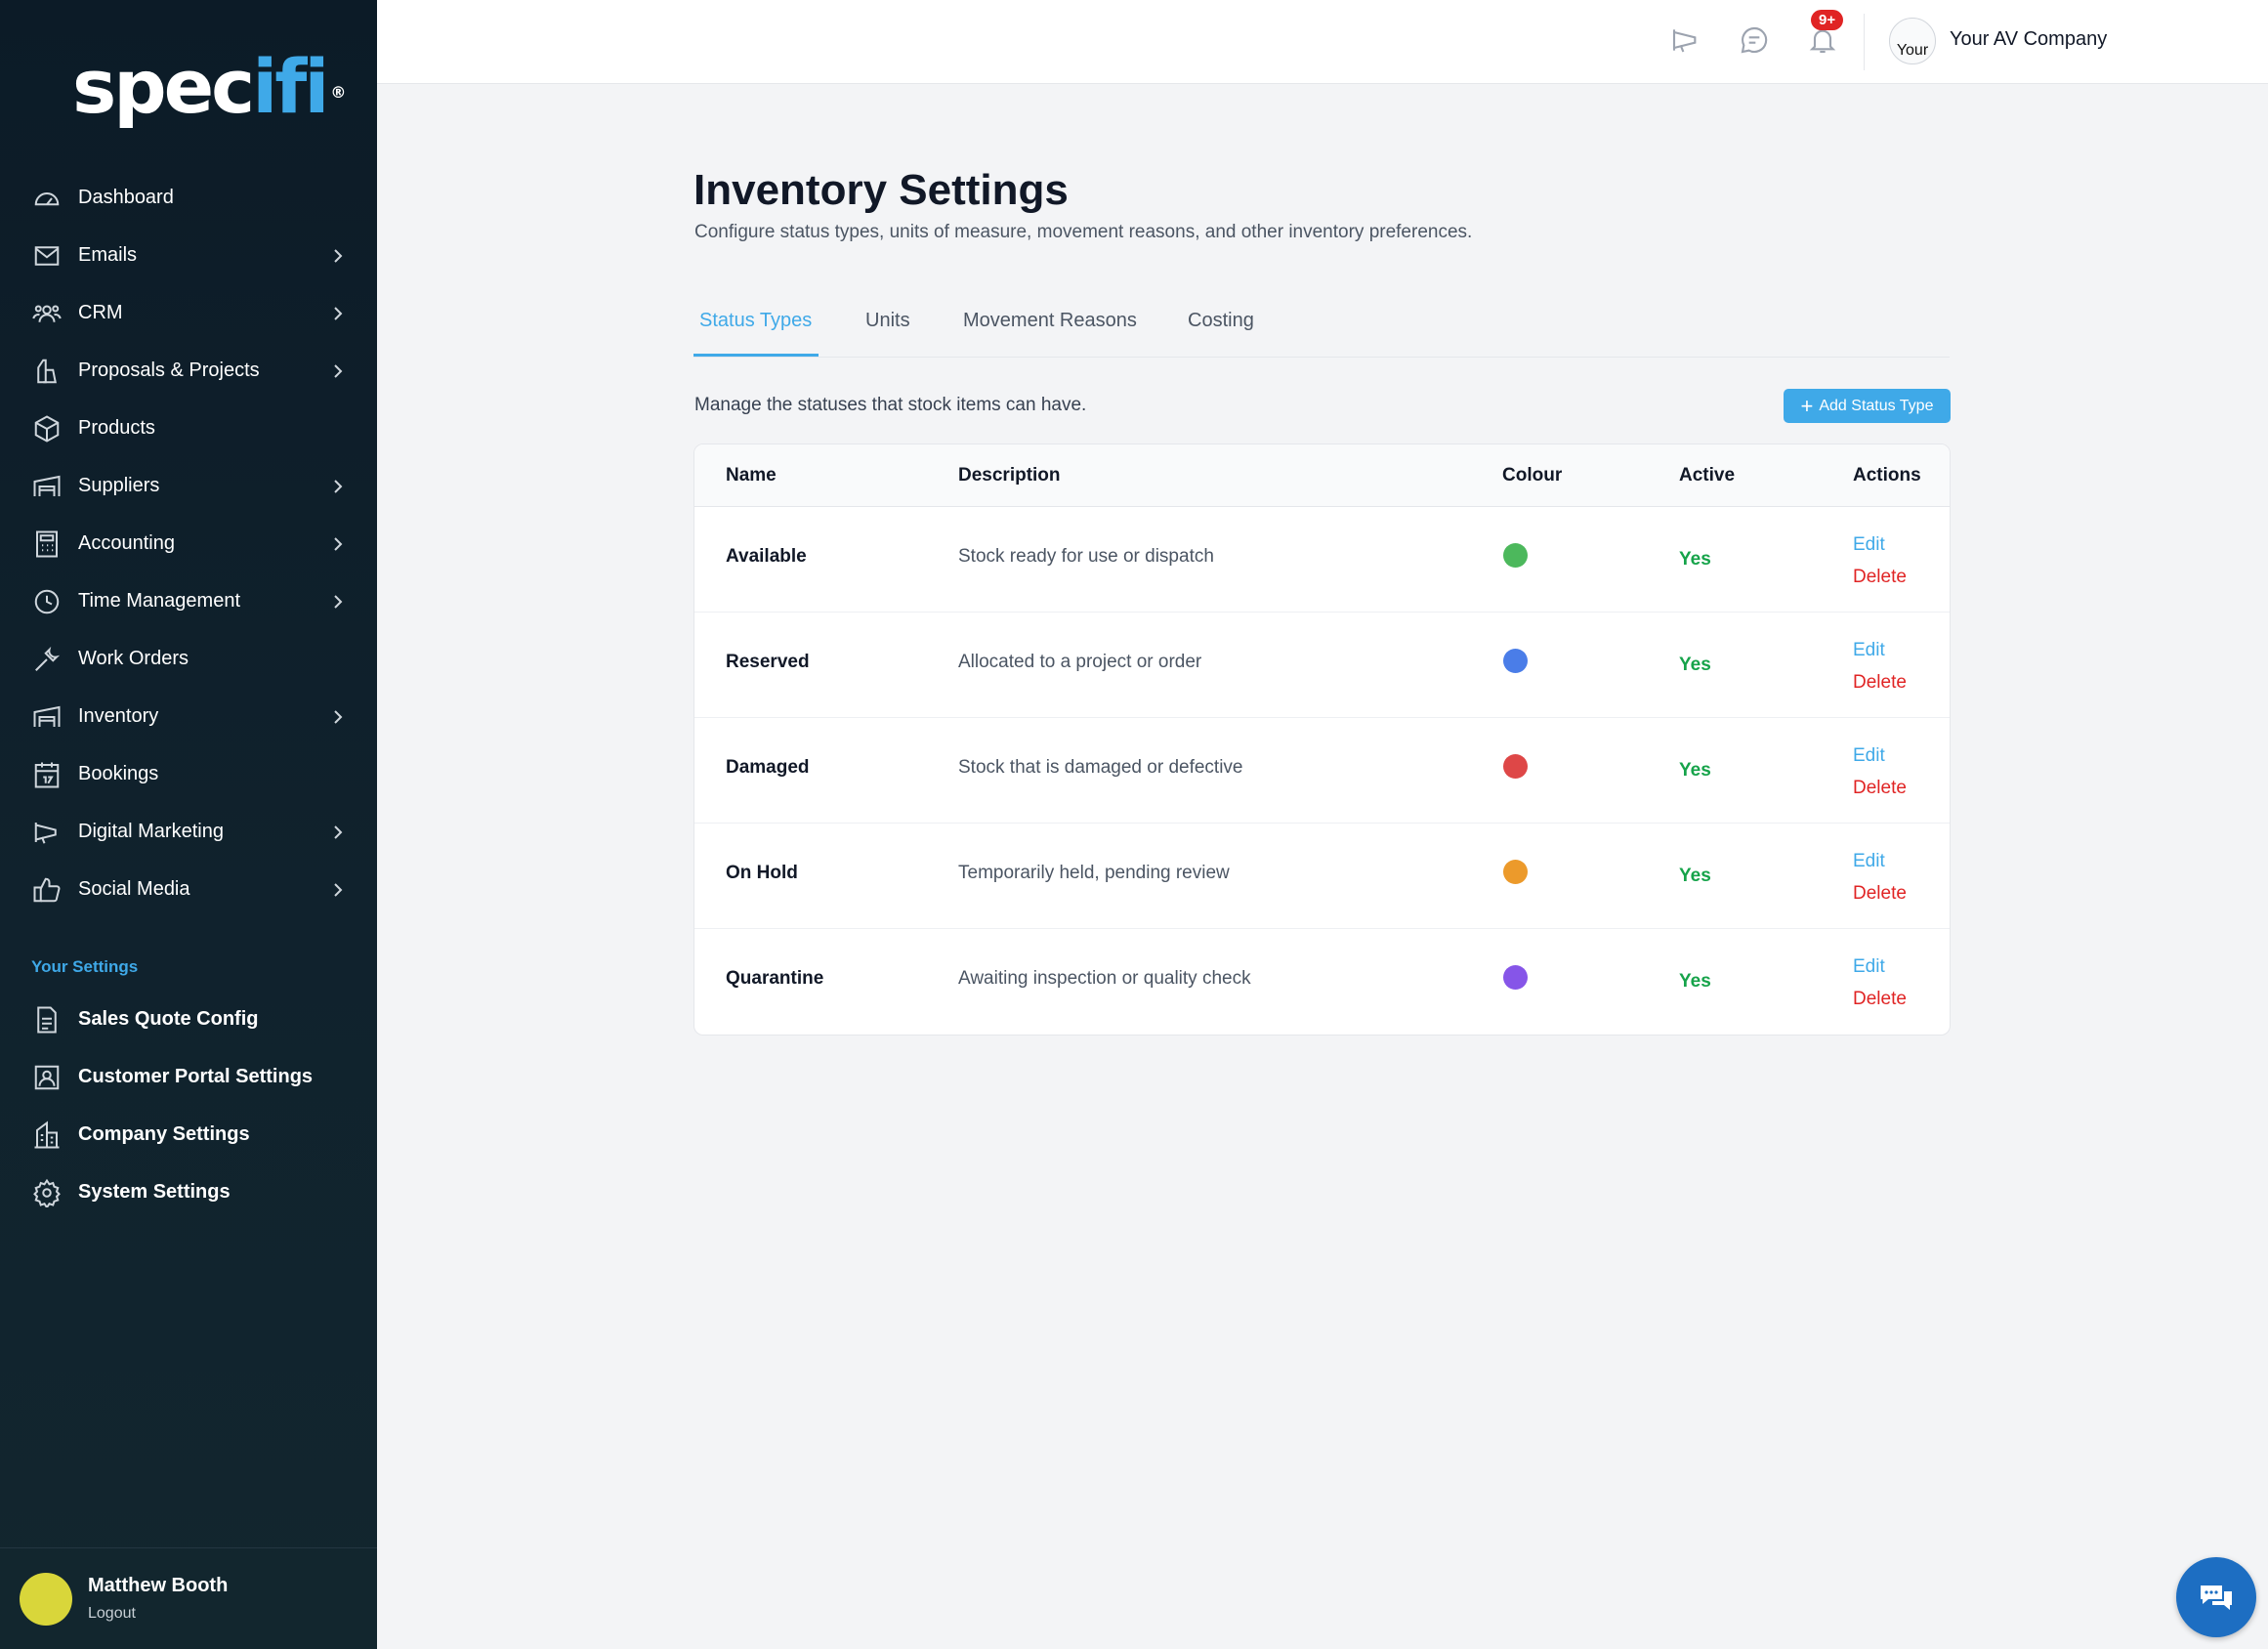 The height and width of the screenshot is (1649, 2268). Describe the element at coordinates (188, 1598) in the screenshot. I see `user-box: Matthew Booth Logout` at that location.